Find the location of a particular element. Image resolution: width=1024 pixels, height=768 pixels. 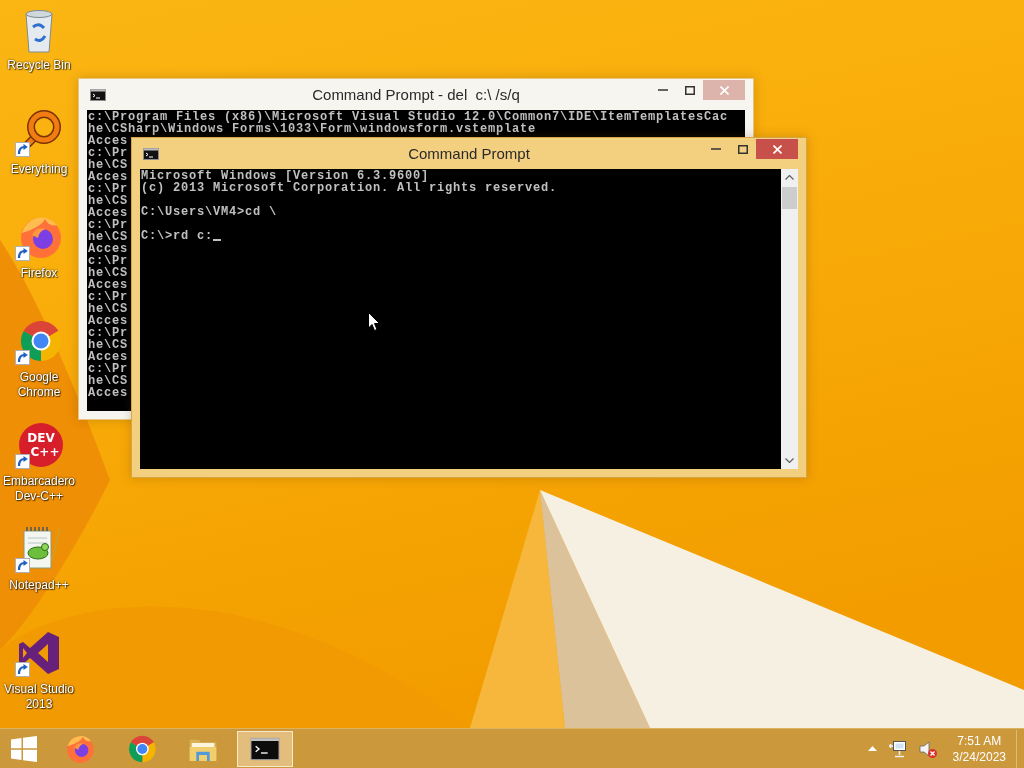

desktop-icon-label: Notepad++ is located at coordinates (39, 585).